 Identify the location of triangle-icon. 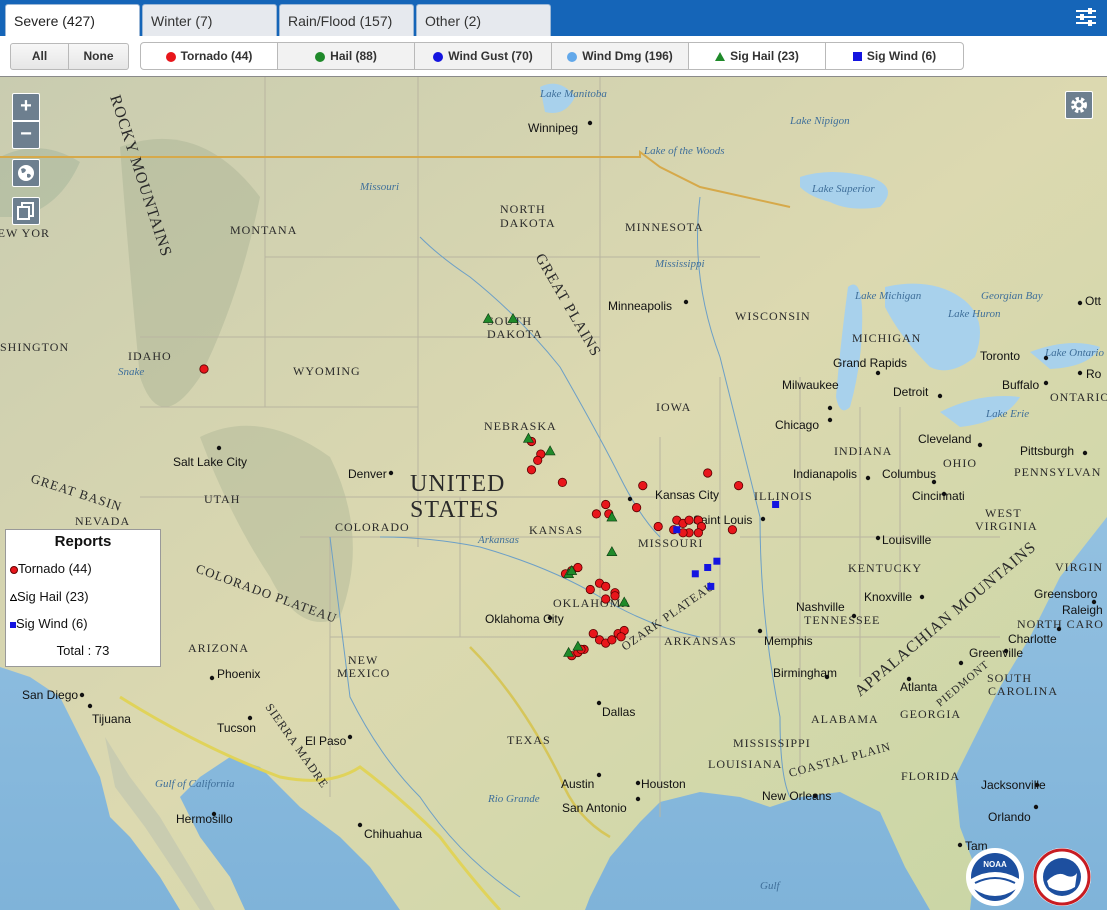
(720, 56).